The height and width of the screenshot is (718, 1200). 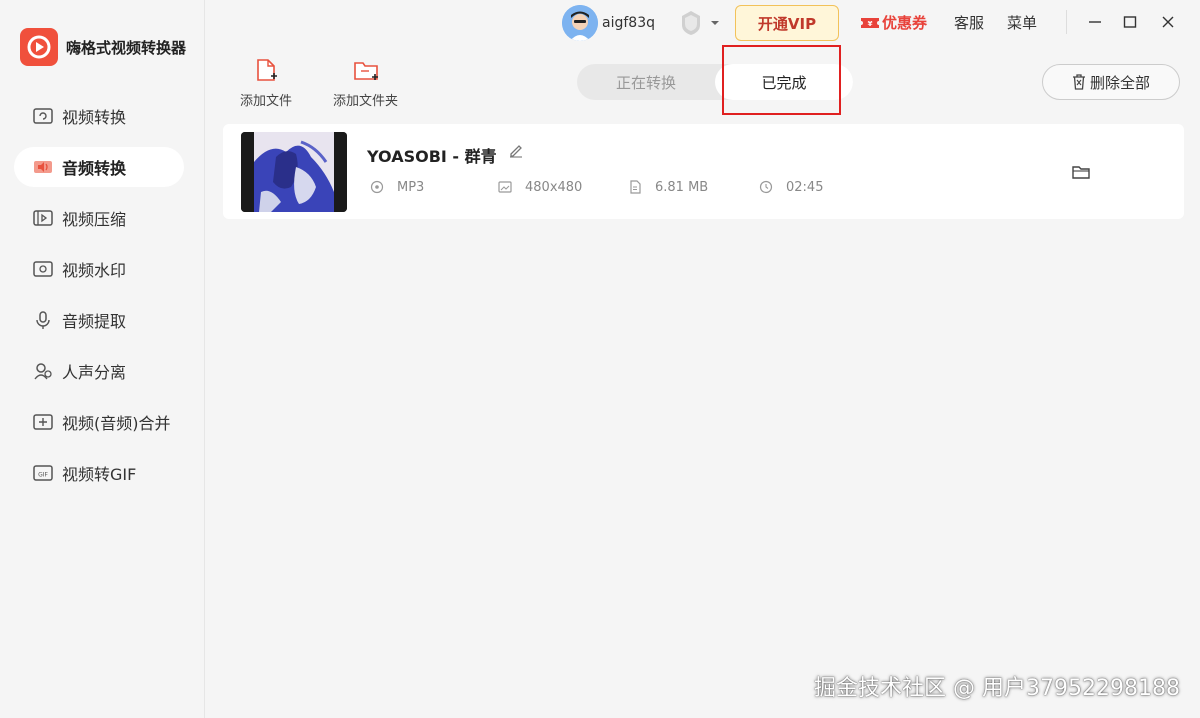 I want to click on add-folder-button: 添加文件夹, so click(x=365, y=83).